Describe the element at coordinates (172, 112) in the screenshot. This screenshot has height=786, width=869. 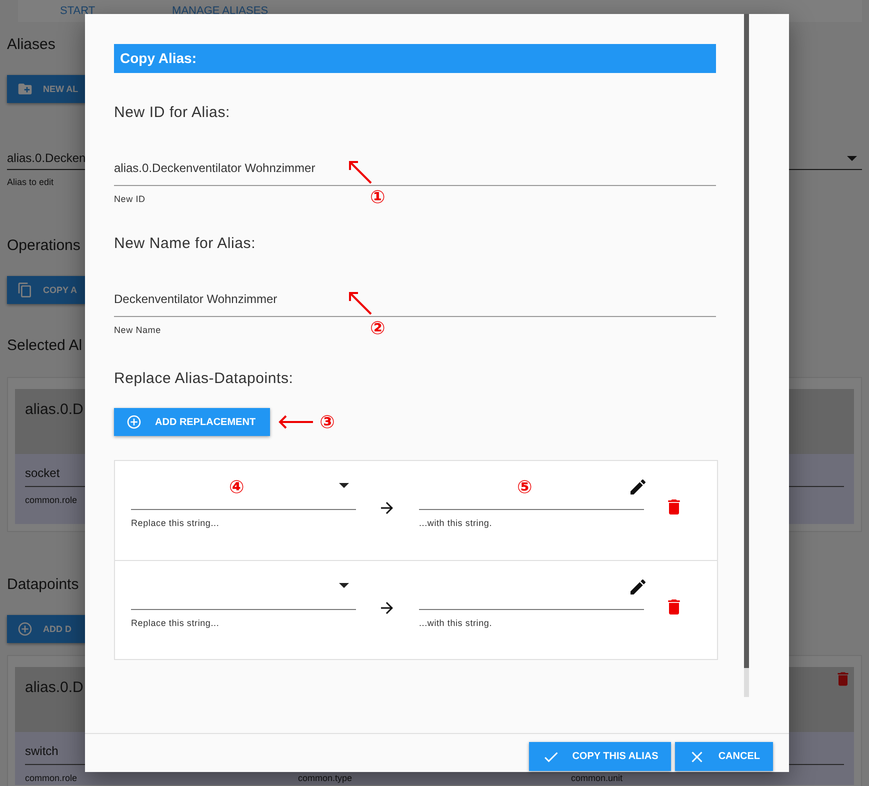
I see `section-heading: New ID for Alias:` at that location.